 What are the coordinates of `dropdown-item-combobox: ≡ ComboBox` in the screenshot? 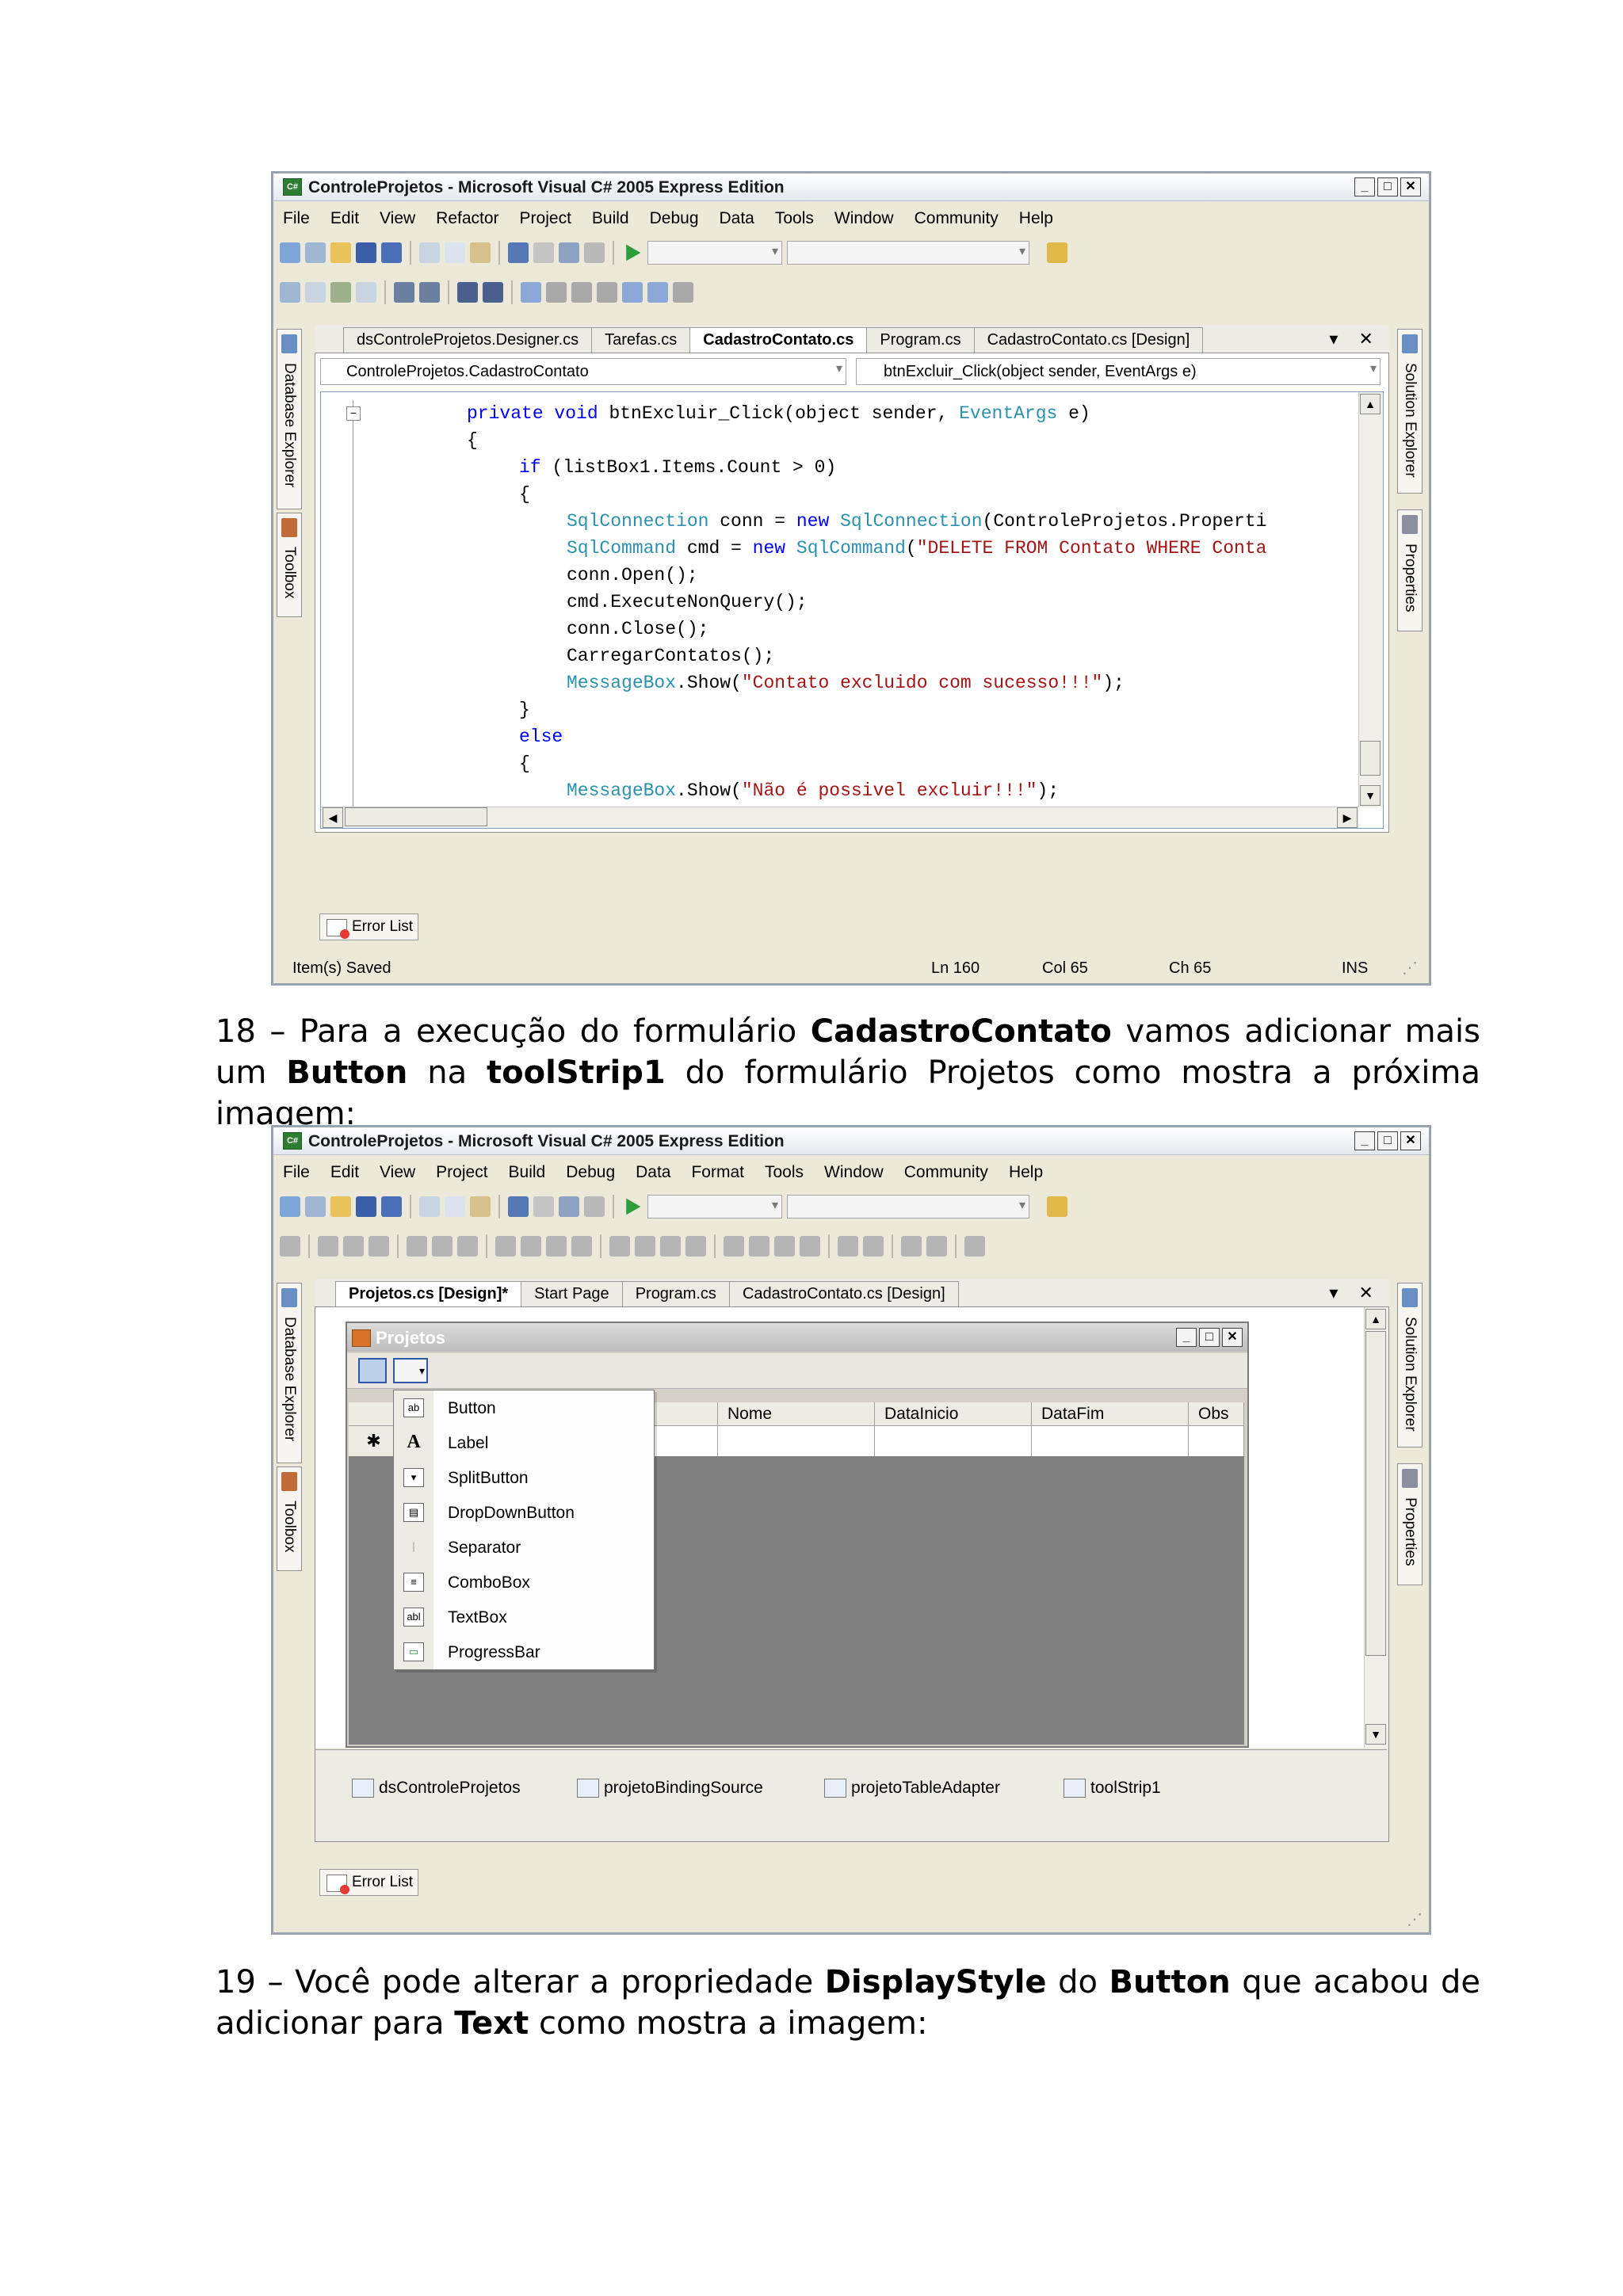 It's located at (524, 1582).